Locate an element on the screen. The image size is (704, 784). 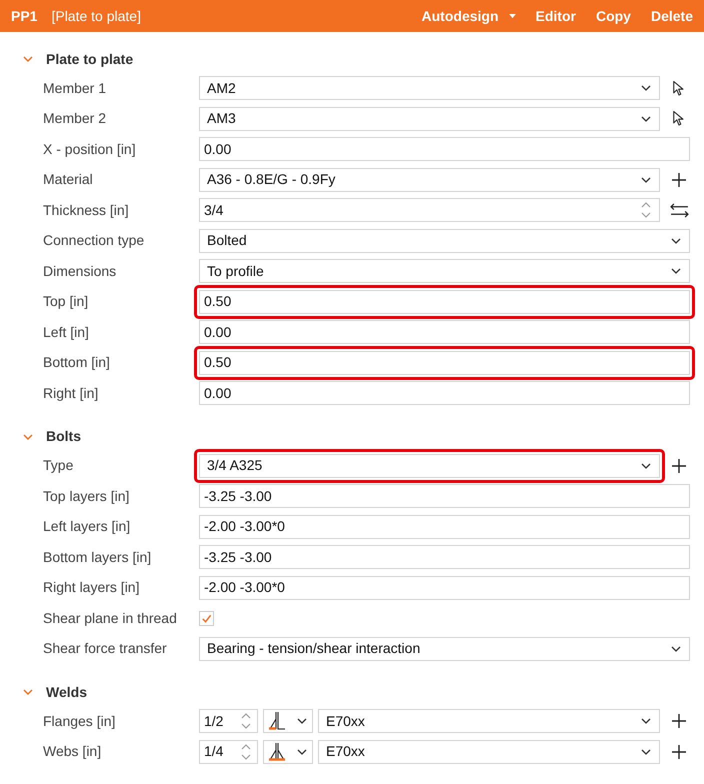
dropdown-field: To profile is located at coordinates (444, 271).